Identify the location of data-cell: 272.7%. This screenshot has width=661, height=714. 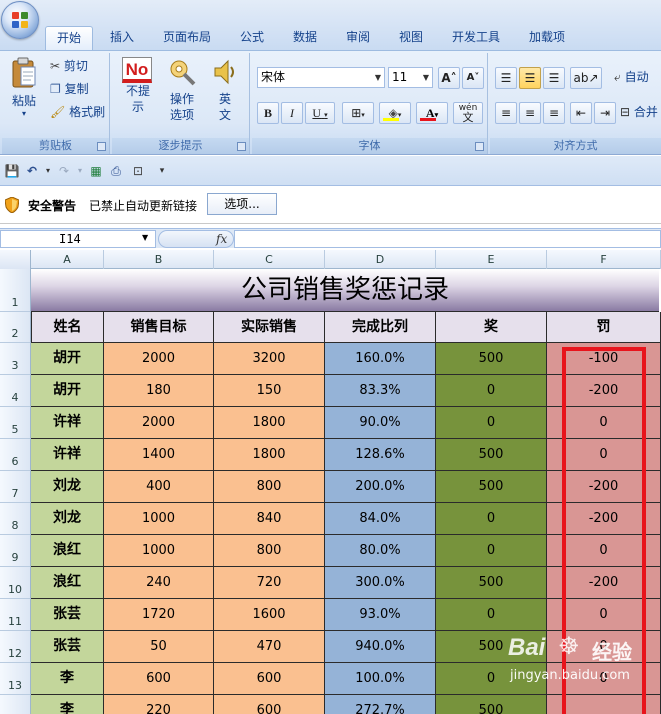
(380, 704).